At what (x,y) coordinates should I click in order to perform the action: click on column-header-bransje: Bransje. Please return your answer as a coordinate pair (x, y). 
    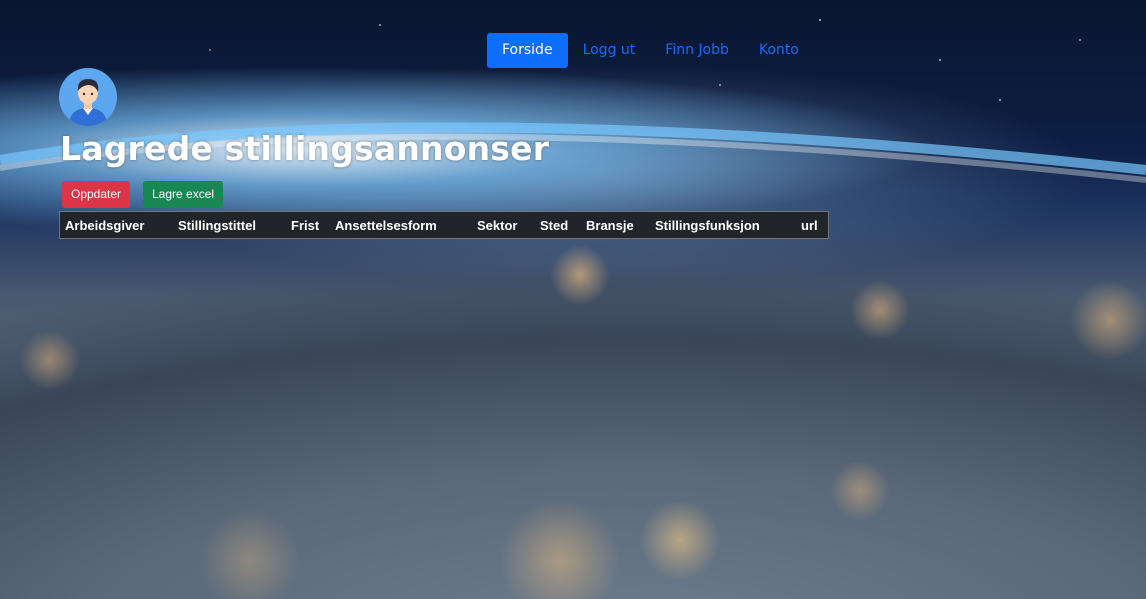
    Looking at the image, I should click on (610, 225).